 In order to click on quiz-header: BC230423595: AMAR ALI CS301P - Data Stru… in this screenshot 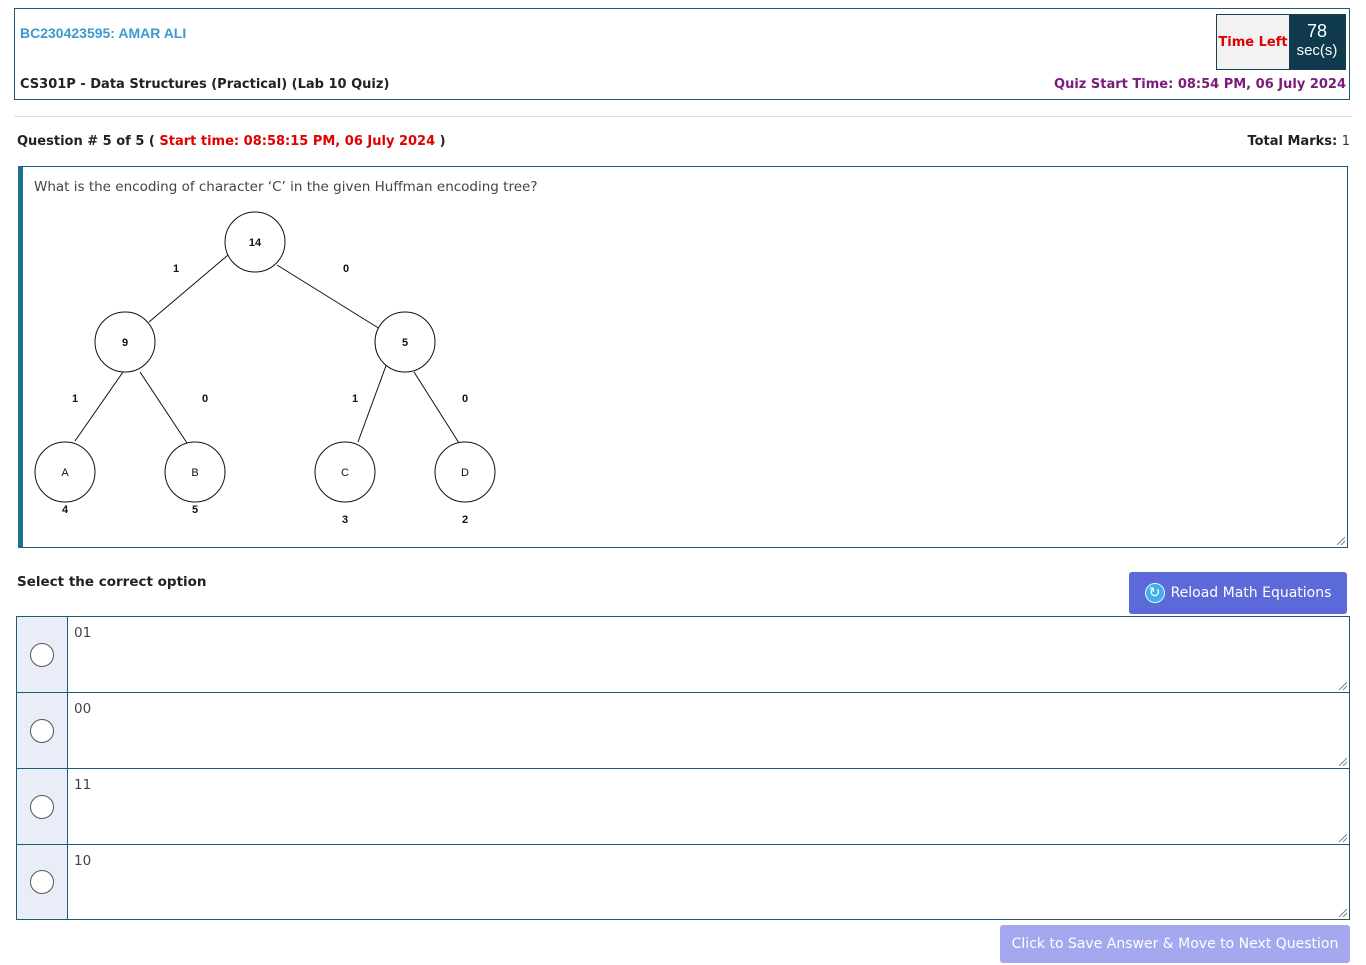, I will do `click(682, 54)`.